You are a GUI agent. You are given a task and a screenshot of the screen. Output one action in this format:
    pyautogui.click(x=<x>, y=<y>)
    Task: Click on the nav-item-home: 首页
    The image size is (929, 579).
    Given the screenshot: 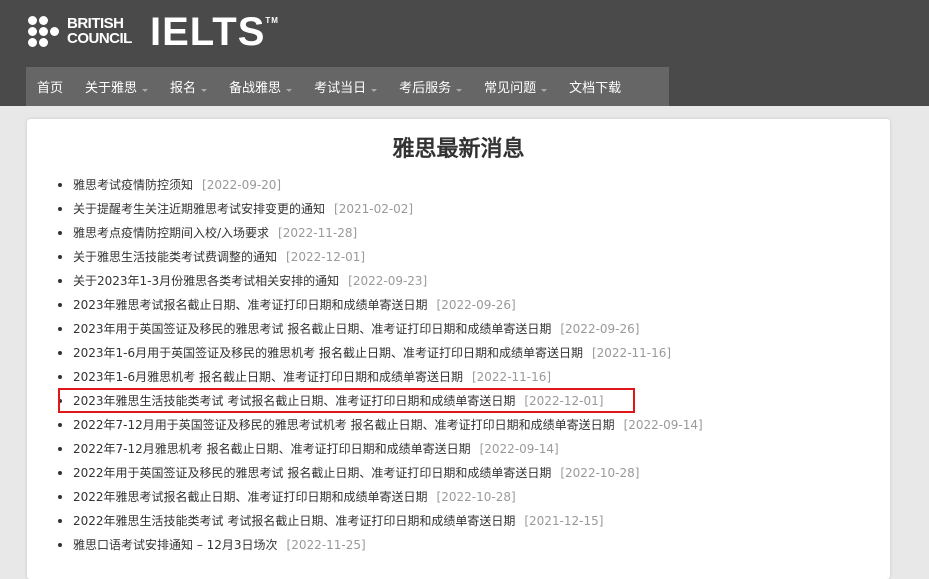 What is the action you would take?
    pyautogui.click(x=50, y=86)
    